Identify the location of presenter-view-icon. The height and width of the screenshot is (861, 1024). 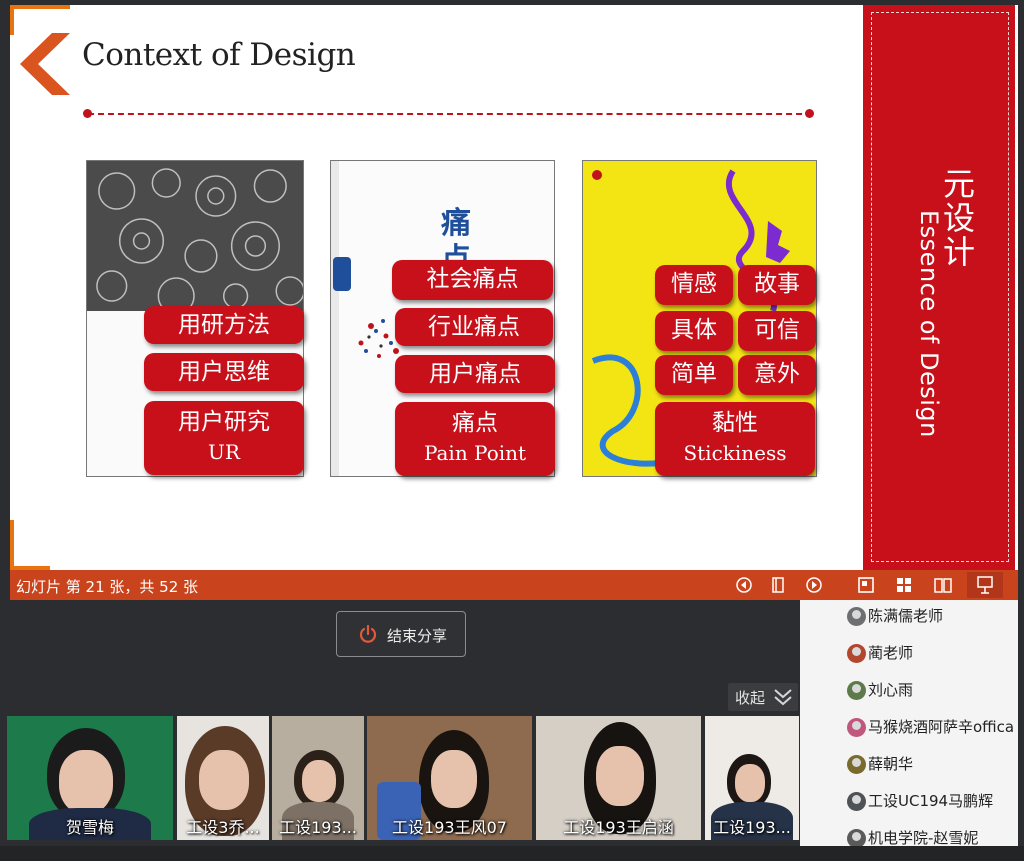
(985, 585).